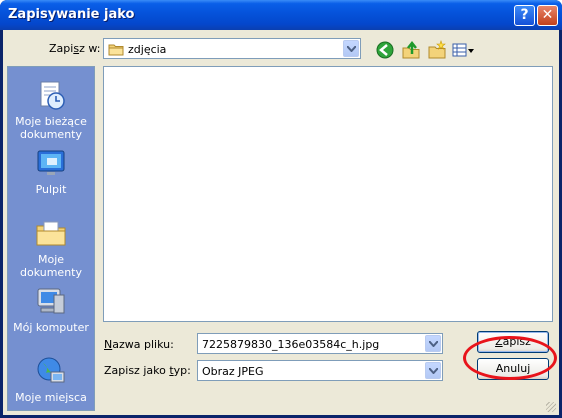  What do you see at coordinates (139, 344) in the screenshot?
I see `filename-label: Nazwa pliku:` at bounding box center [139, 344].